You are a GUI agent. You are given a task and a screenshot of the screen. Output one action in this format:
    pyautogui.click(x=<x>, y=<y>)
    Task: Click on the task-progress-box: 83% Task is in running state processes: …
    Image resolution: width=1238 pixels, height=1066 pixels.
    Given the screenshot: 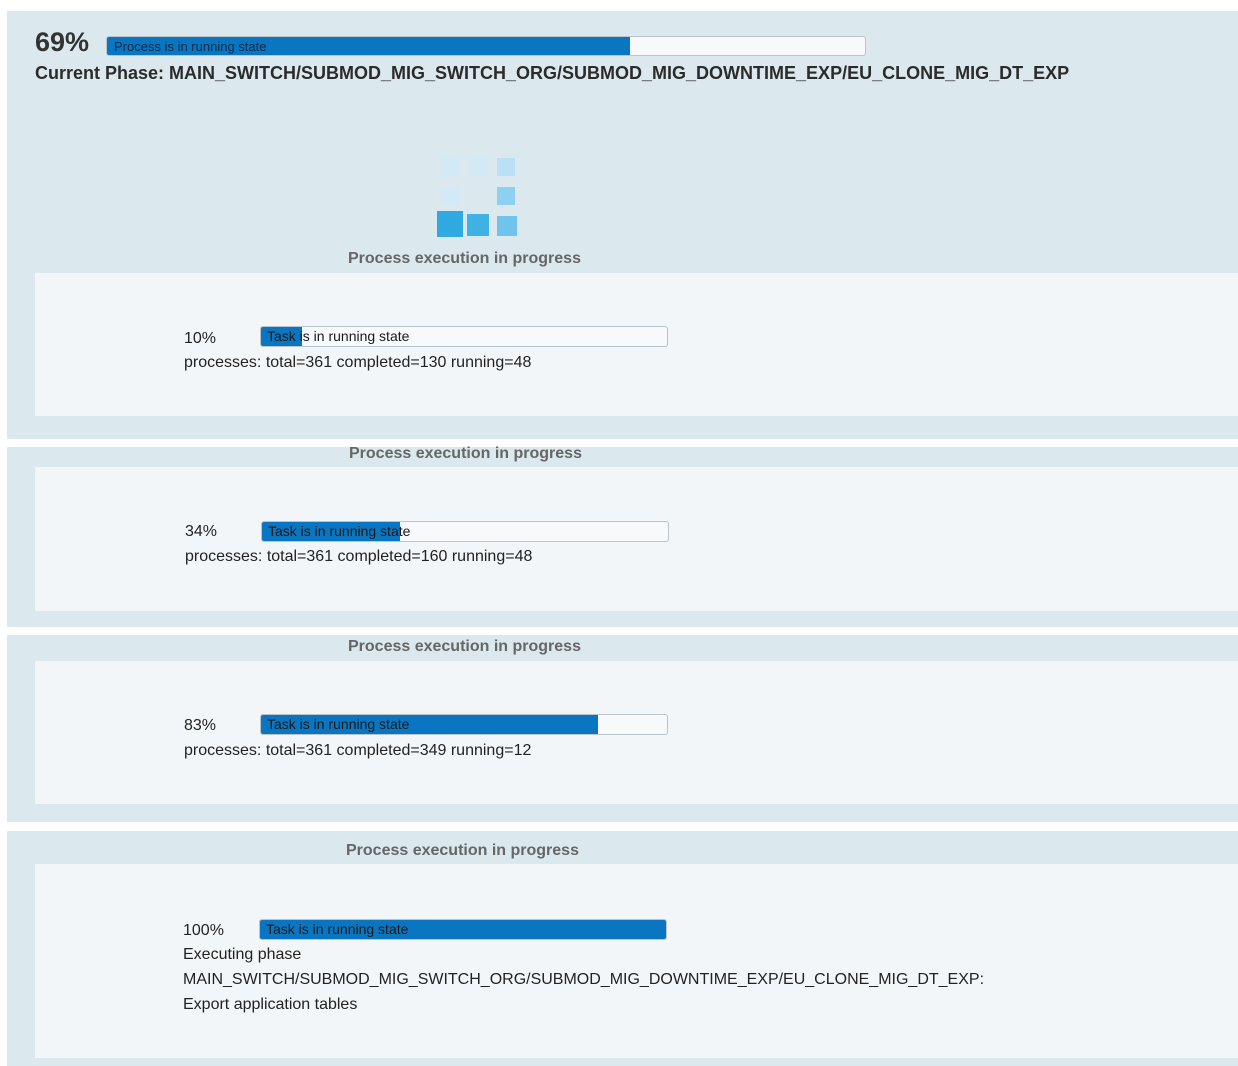 What is the action you would take?
    pyautogui.click(x=636, y=732)
    